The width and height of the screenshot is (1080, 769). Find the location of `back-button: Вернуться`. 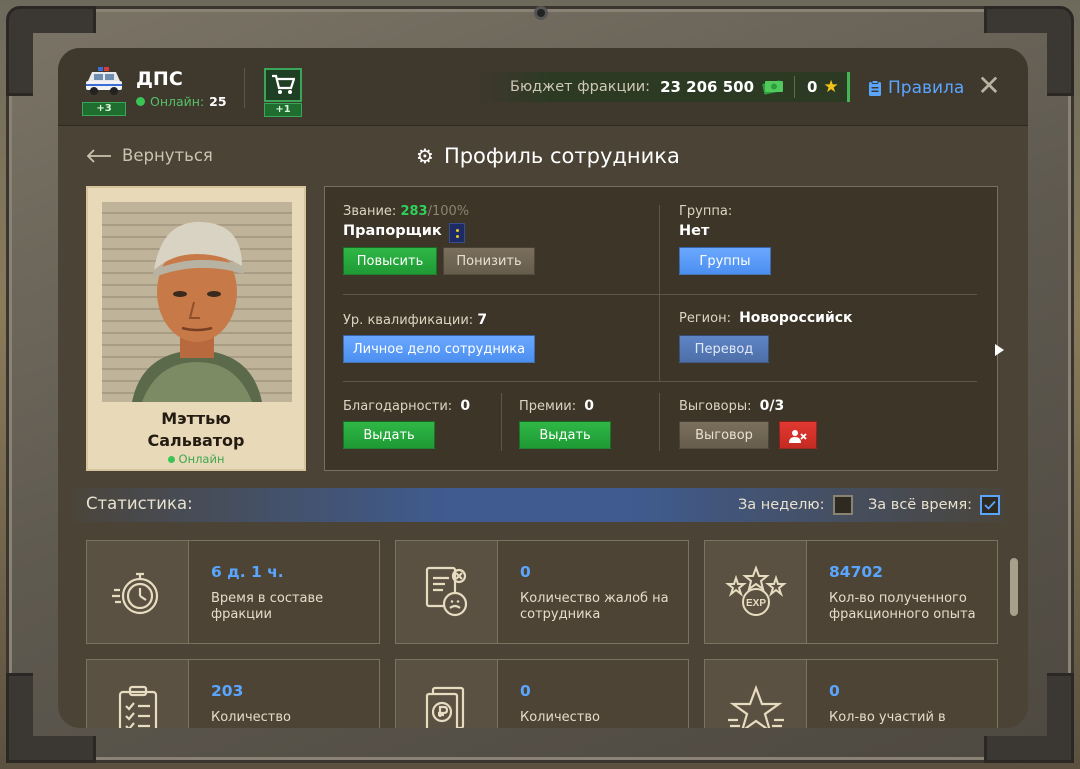

back-button: Вернуться is located at coordinates (149, 155).